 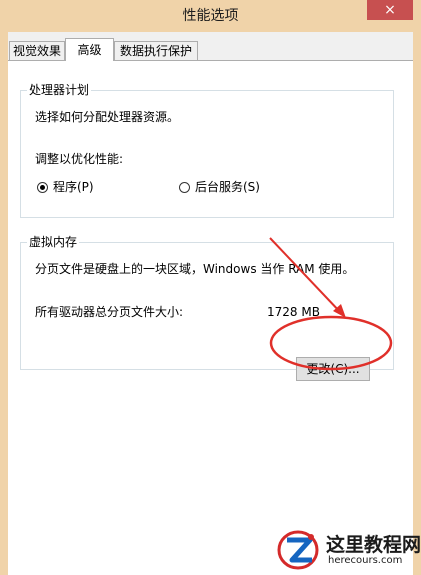 I want to click on programs-radio-label: 程序(P), so click(x=73, y=187).